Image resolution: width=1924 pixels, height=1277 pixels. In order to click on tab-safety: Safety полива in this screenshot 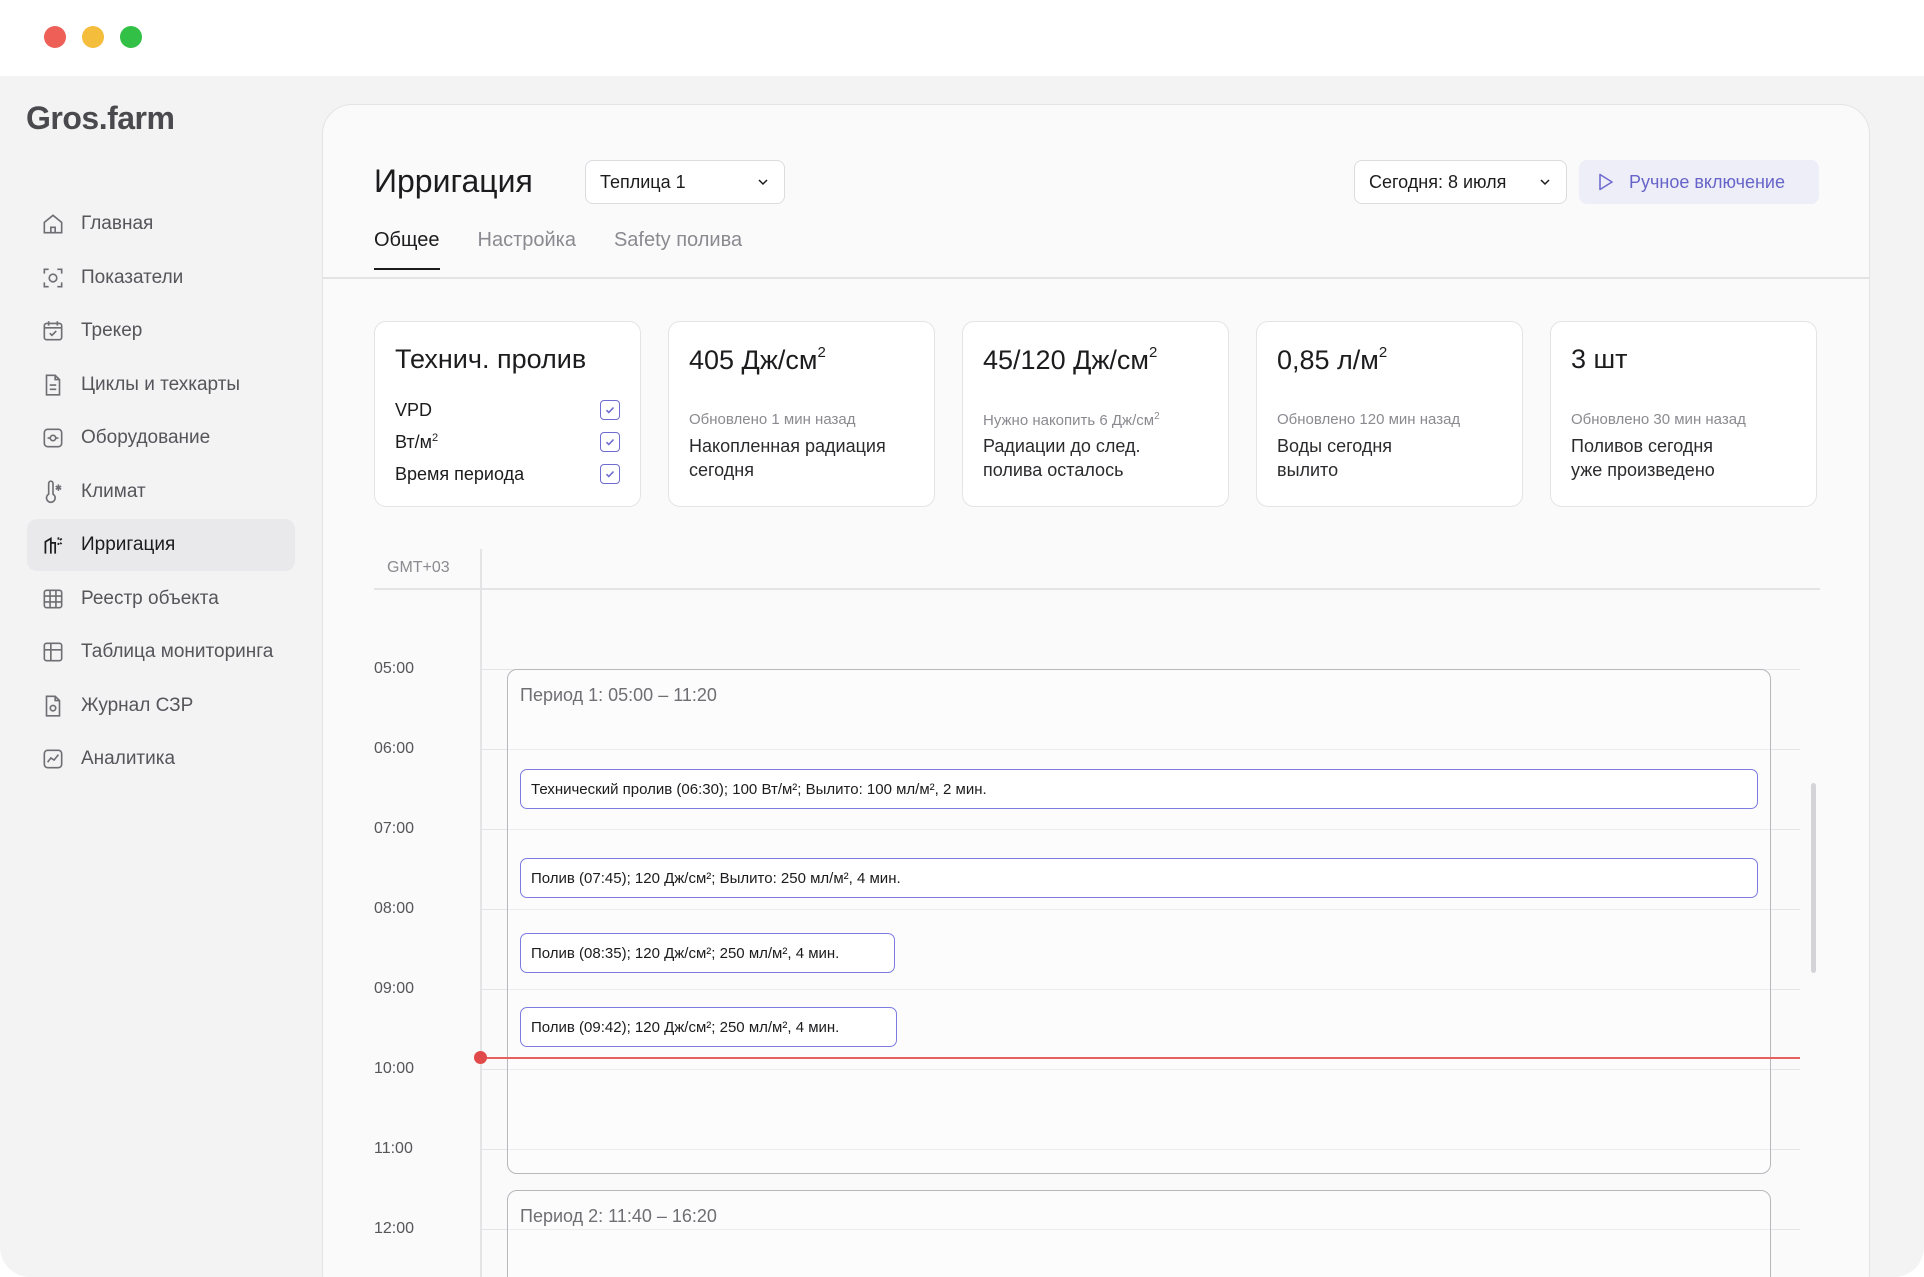, I will do `click(678, 249)`.